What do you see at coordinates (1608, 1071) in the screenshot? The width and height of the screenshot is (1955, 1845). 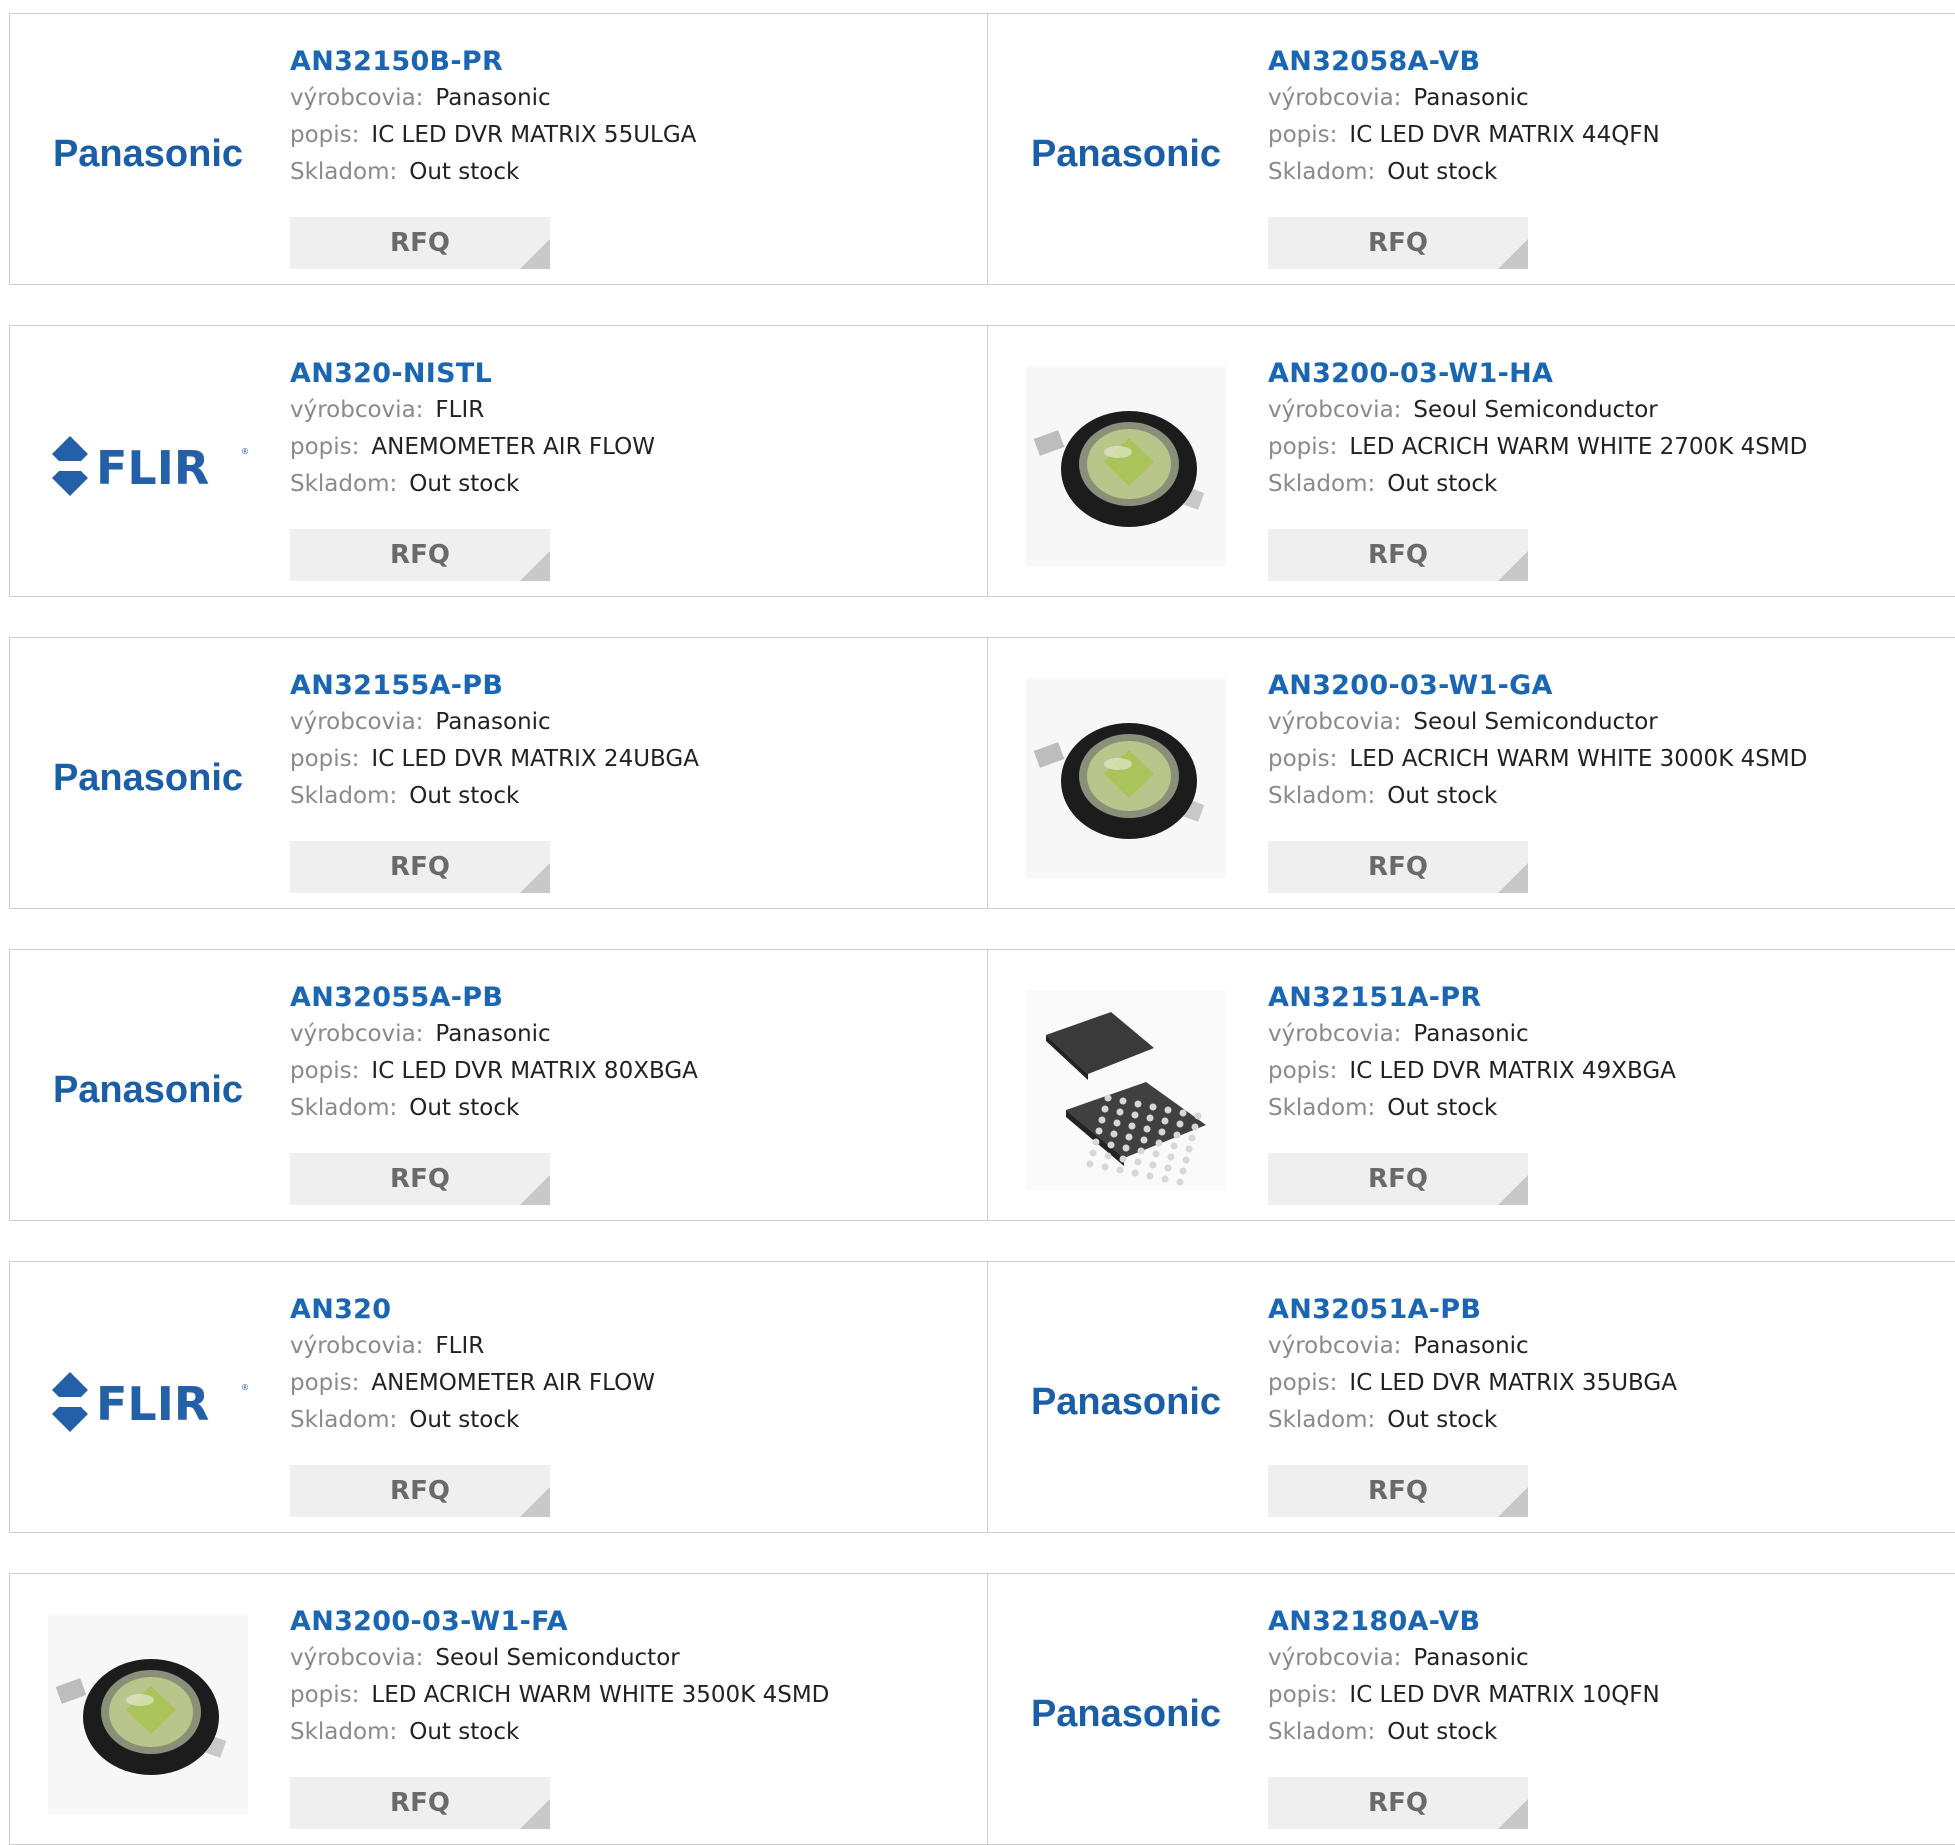 I see `description-line: popis: IC LED DVR MATRIX 49XBGA` at bounding box center [1608, 1071].